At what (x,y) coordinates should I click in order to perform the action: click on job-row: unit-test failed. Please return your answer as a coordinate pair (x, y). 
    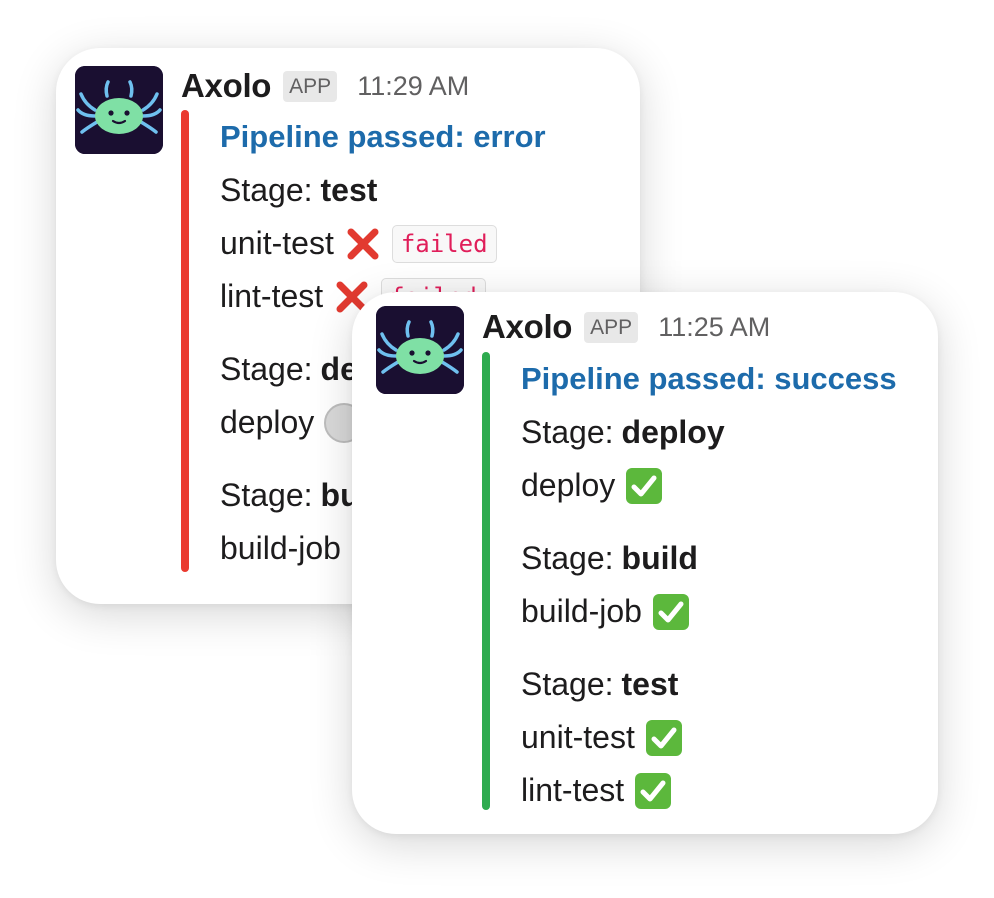
    Looking at the image, I should click on (383, 243).